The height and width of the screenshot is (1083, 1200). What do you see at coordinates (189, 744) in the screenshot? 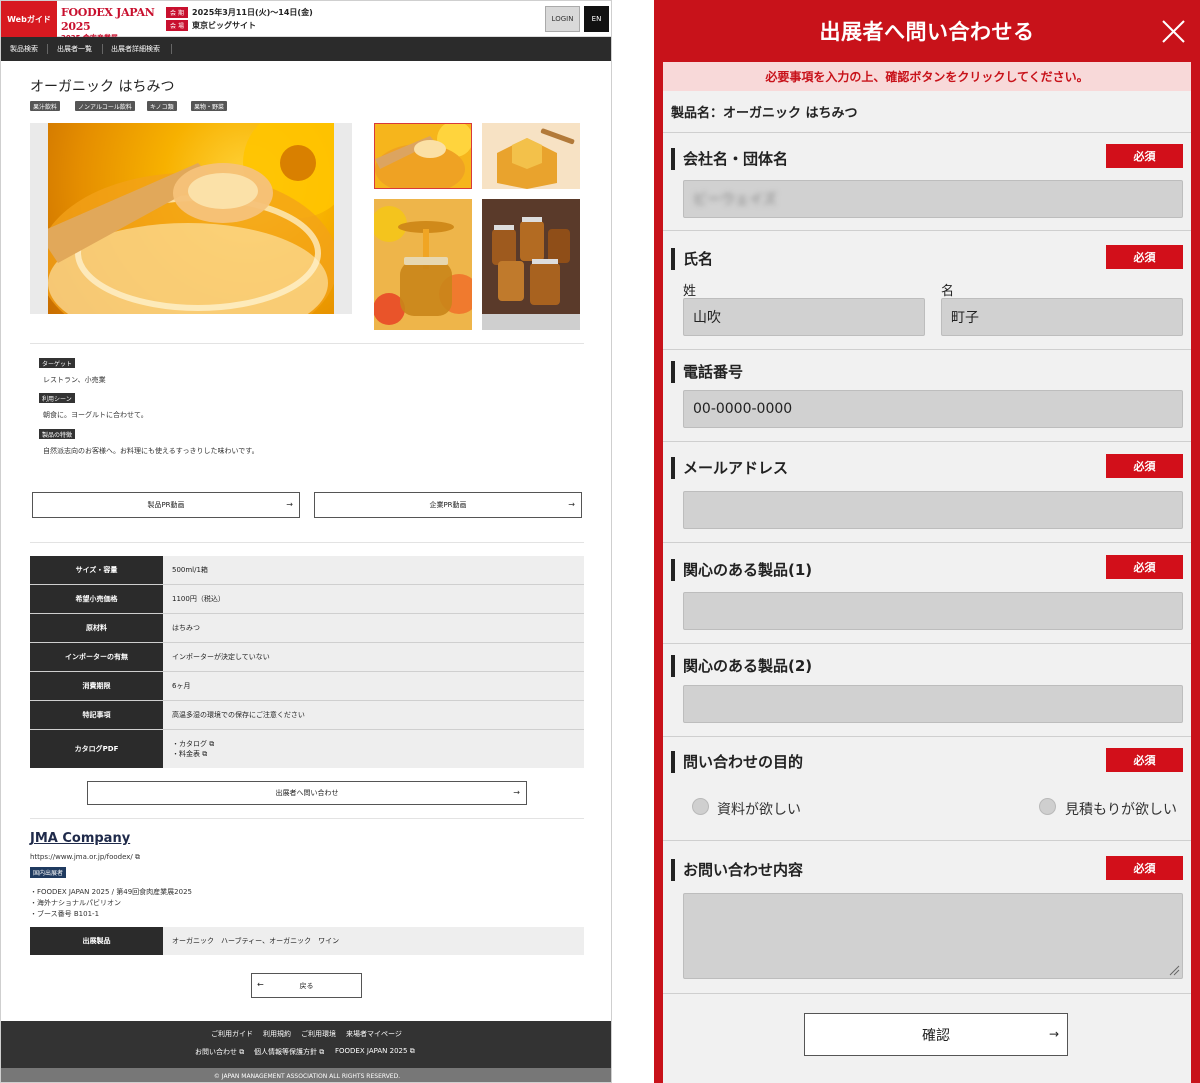
I see `catalog-link-label: ・カタログ` at bounding box center [189, 744].